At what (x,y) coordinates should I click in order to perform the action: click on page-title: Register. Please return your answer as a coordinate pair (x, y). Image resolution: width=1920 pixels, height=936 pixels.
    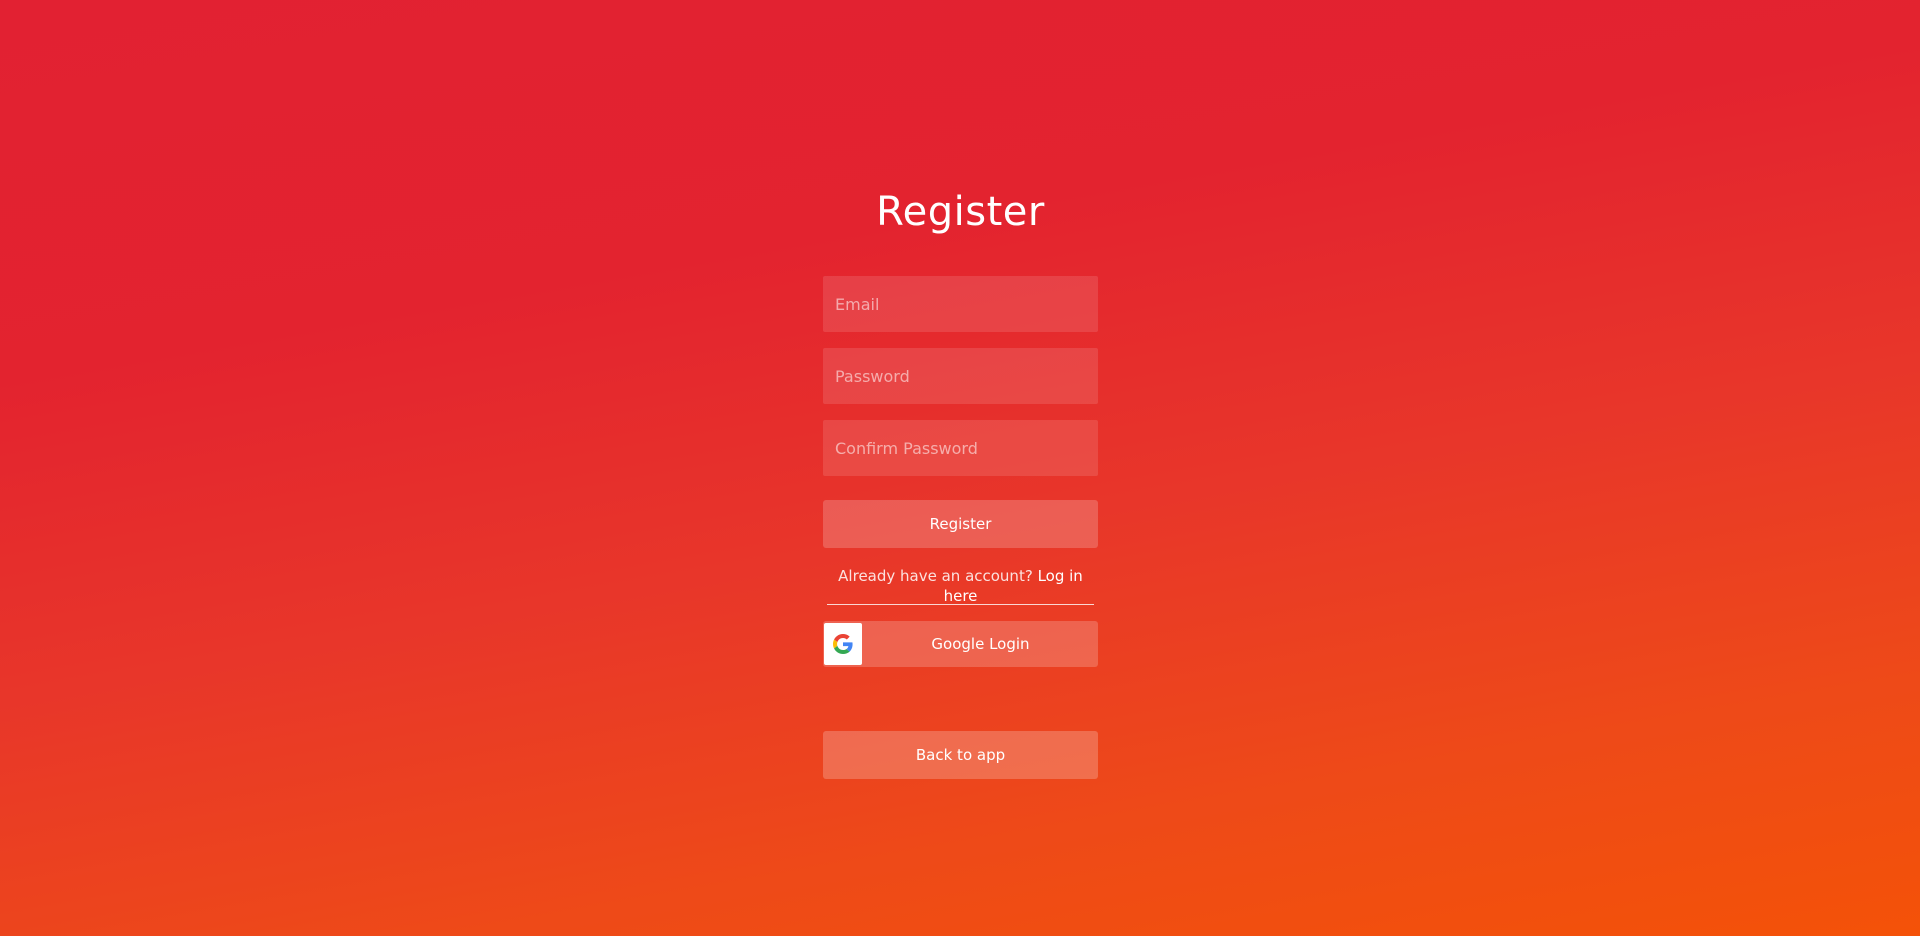
    Looking at the image, I should click on (960, 212).